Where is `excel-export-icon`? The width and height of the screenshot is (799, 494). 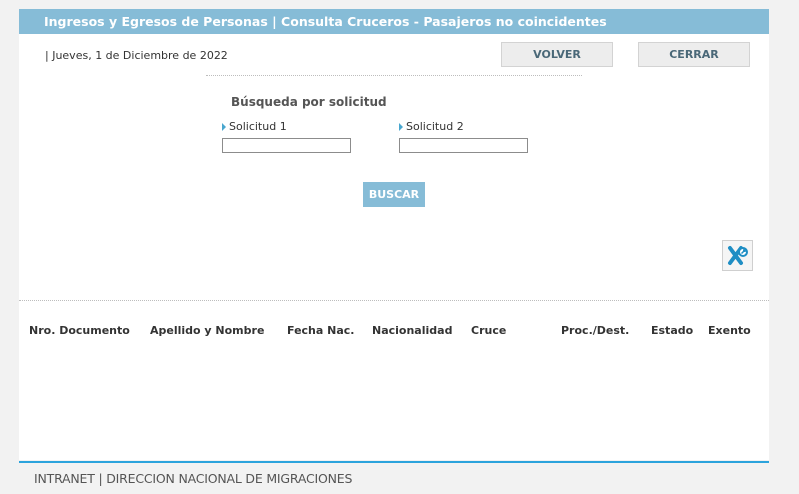 excel-export-icon is located at coordinates (737, 255).